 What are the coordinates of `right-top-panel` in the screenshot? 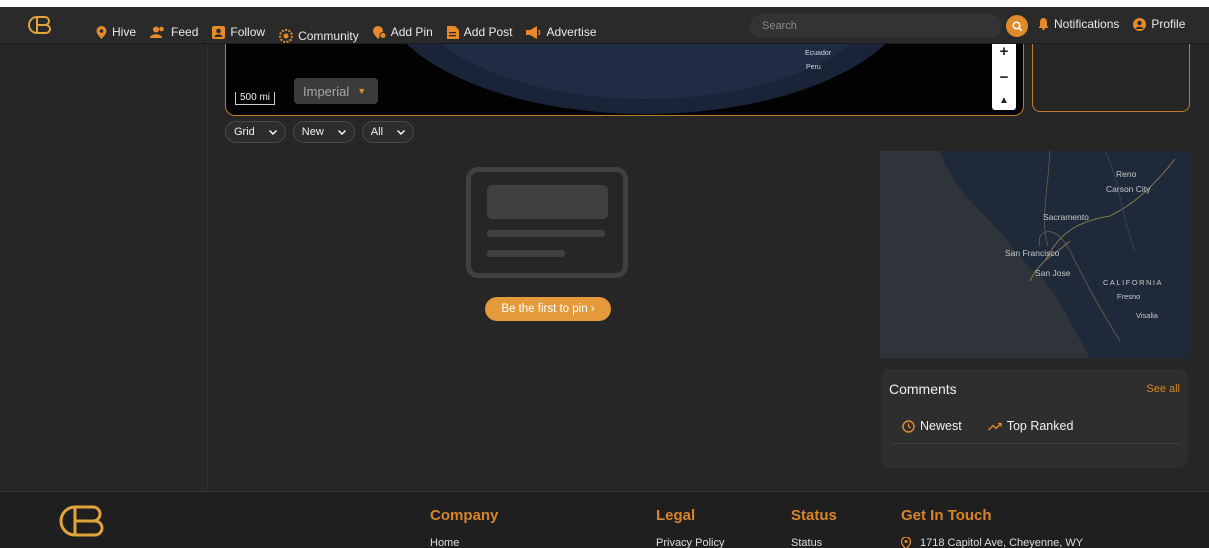 It's located at (1111, 78).